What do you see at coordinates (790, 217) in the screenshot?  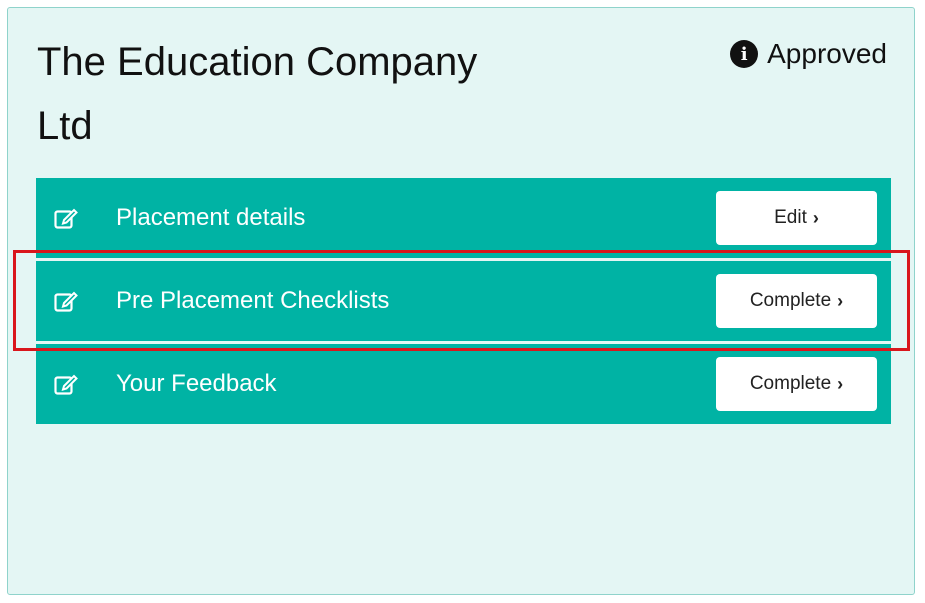 I see `button-label: Edit` at bounding box center [790, 217].